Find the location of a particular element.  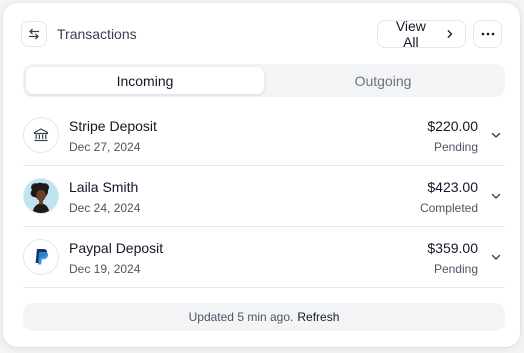

transaction-tabs: Incoming Outgoing is located at coordinates (264, 80).